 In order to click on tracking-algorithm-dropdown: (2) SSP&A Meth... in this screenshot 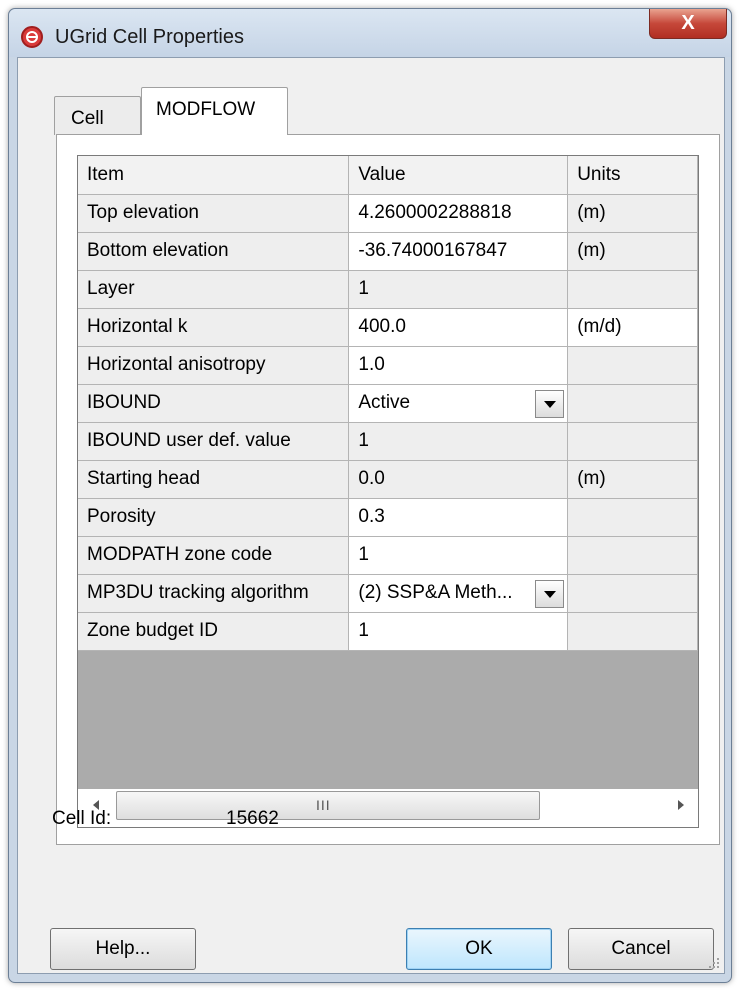, I will do `click(458, 593)`.